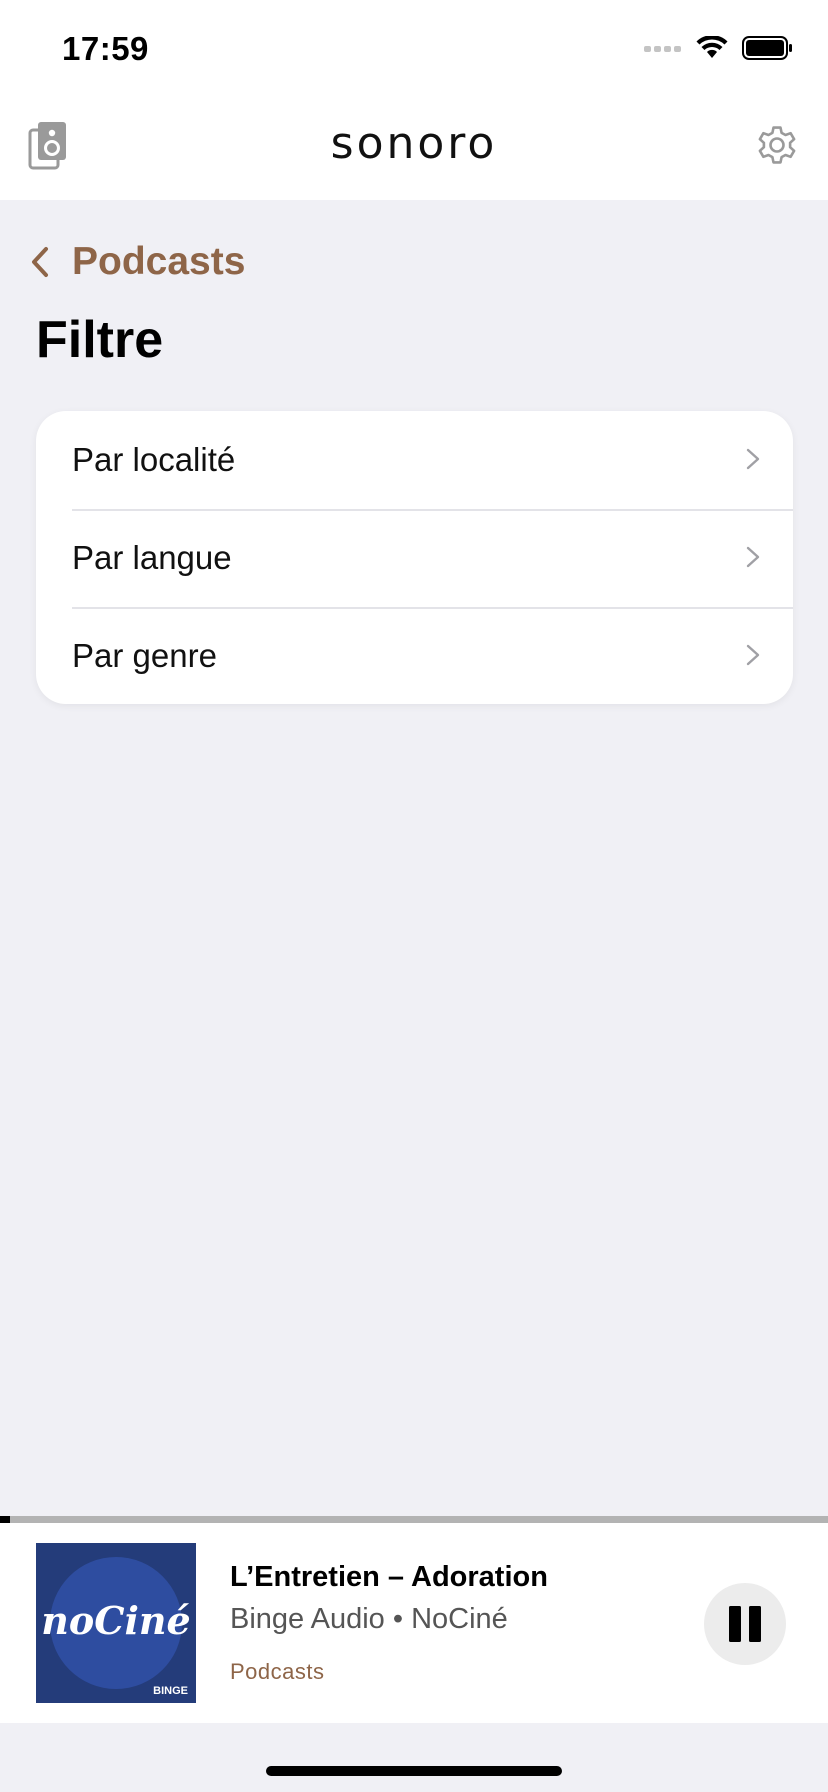 The height and width of the screenshot is (1792, 828). Describe the element at coordinates (100, 340) in the screenshot. I see `page-title: Filtre` at that location.